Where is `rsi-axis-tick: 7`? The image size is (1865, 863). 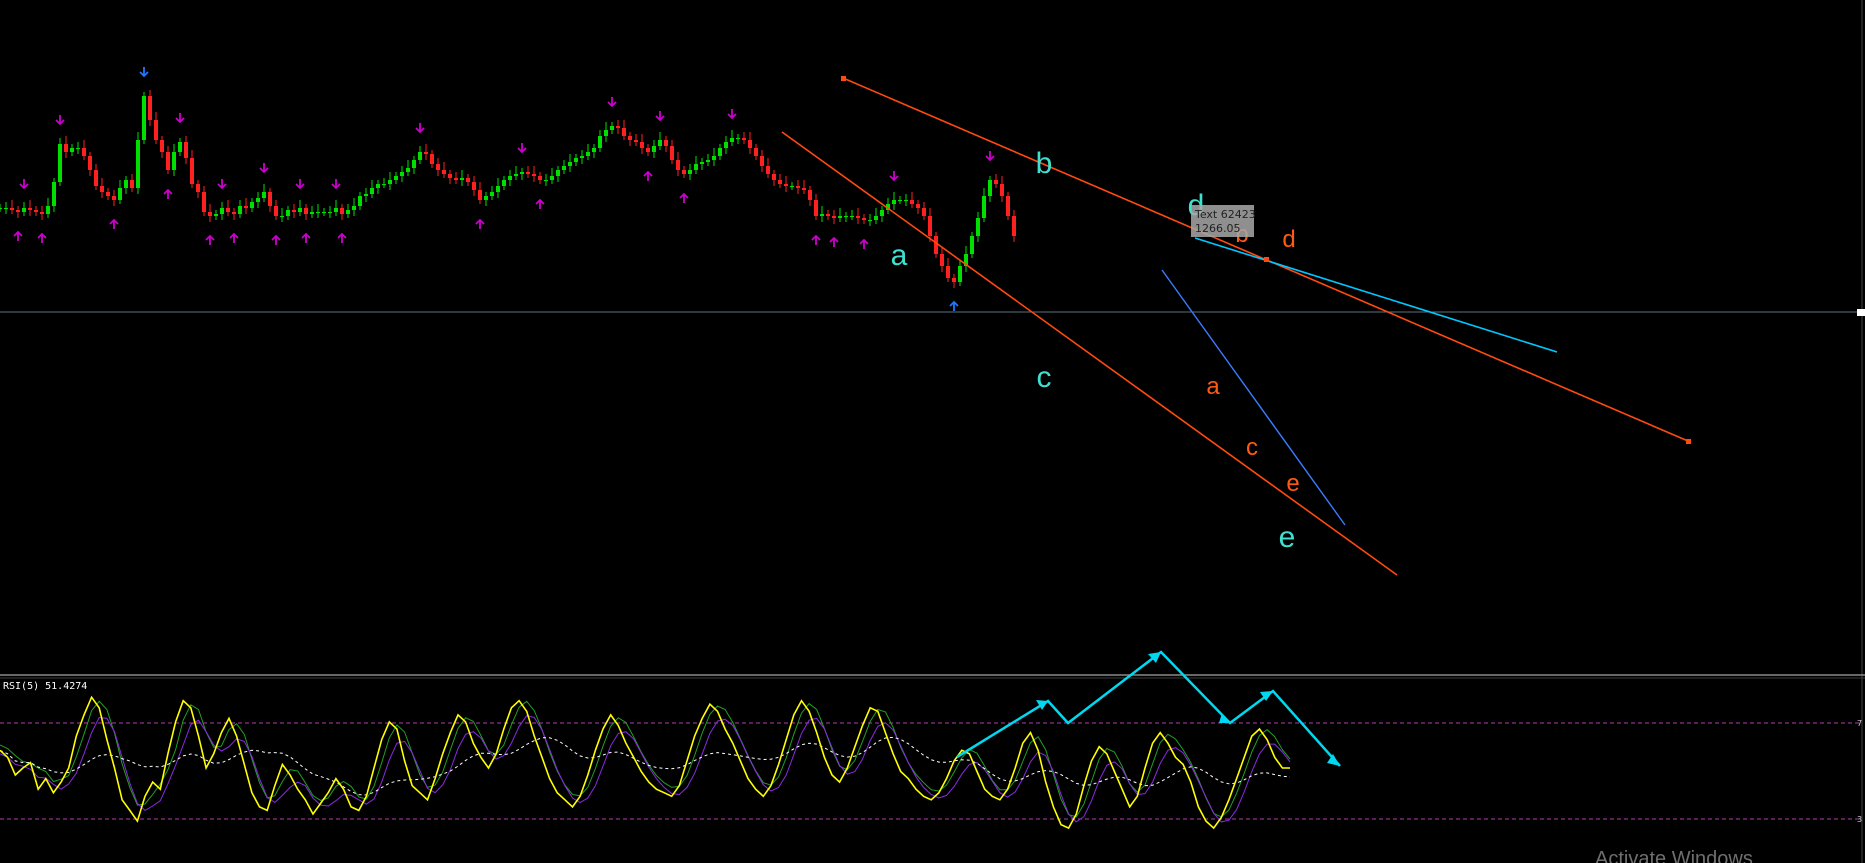
rsi-axis-tick: 7 is located at coordinates (1859, 723).